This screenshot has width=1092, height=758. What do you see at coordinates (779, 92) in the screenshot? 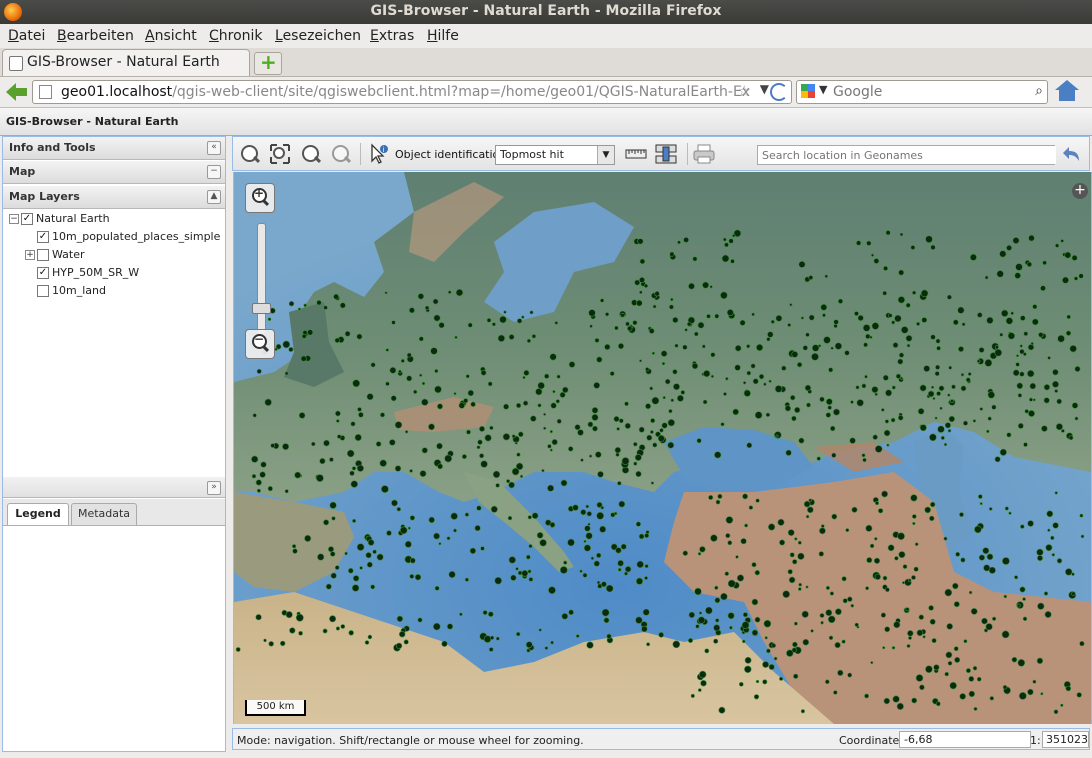
I see `reload-icon` at bounding box center [779, 92].